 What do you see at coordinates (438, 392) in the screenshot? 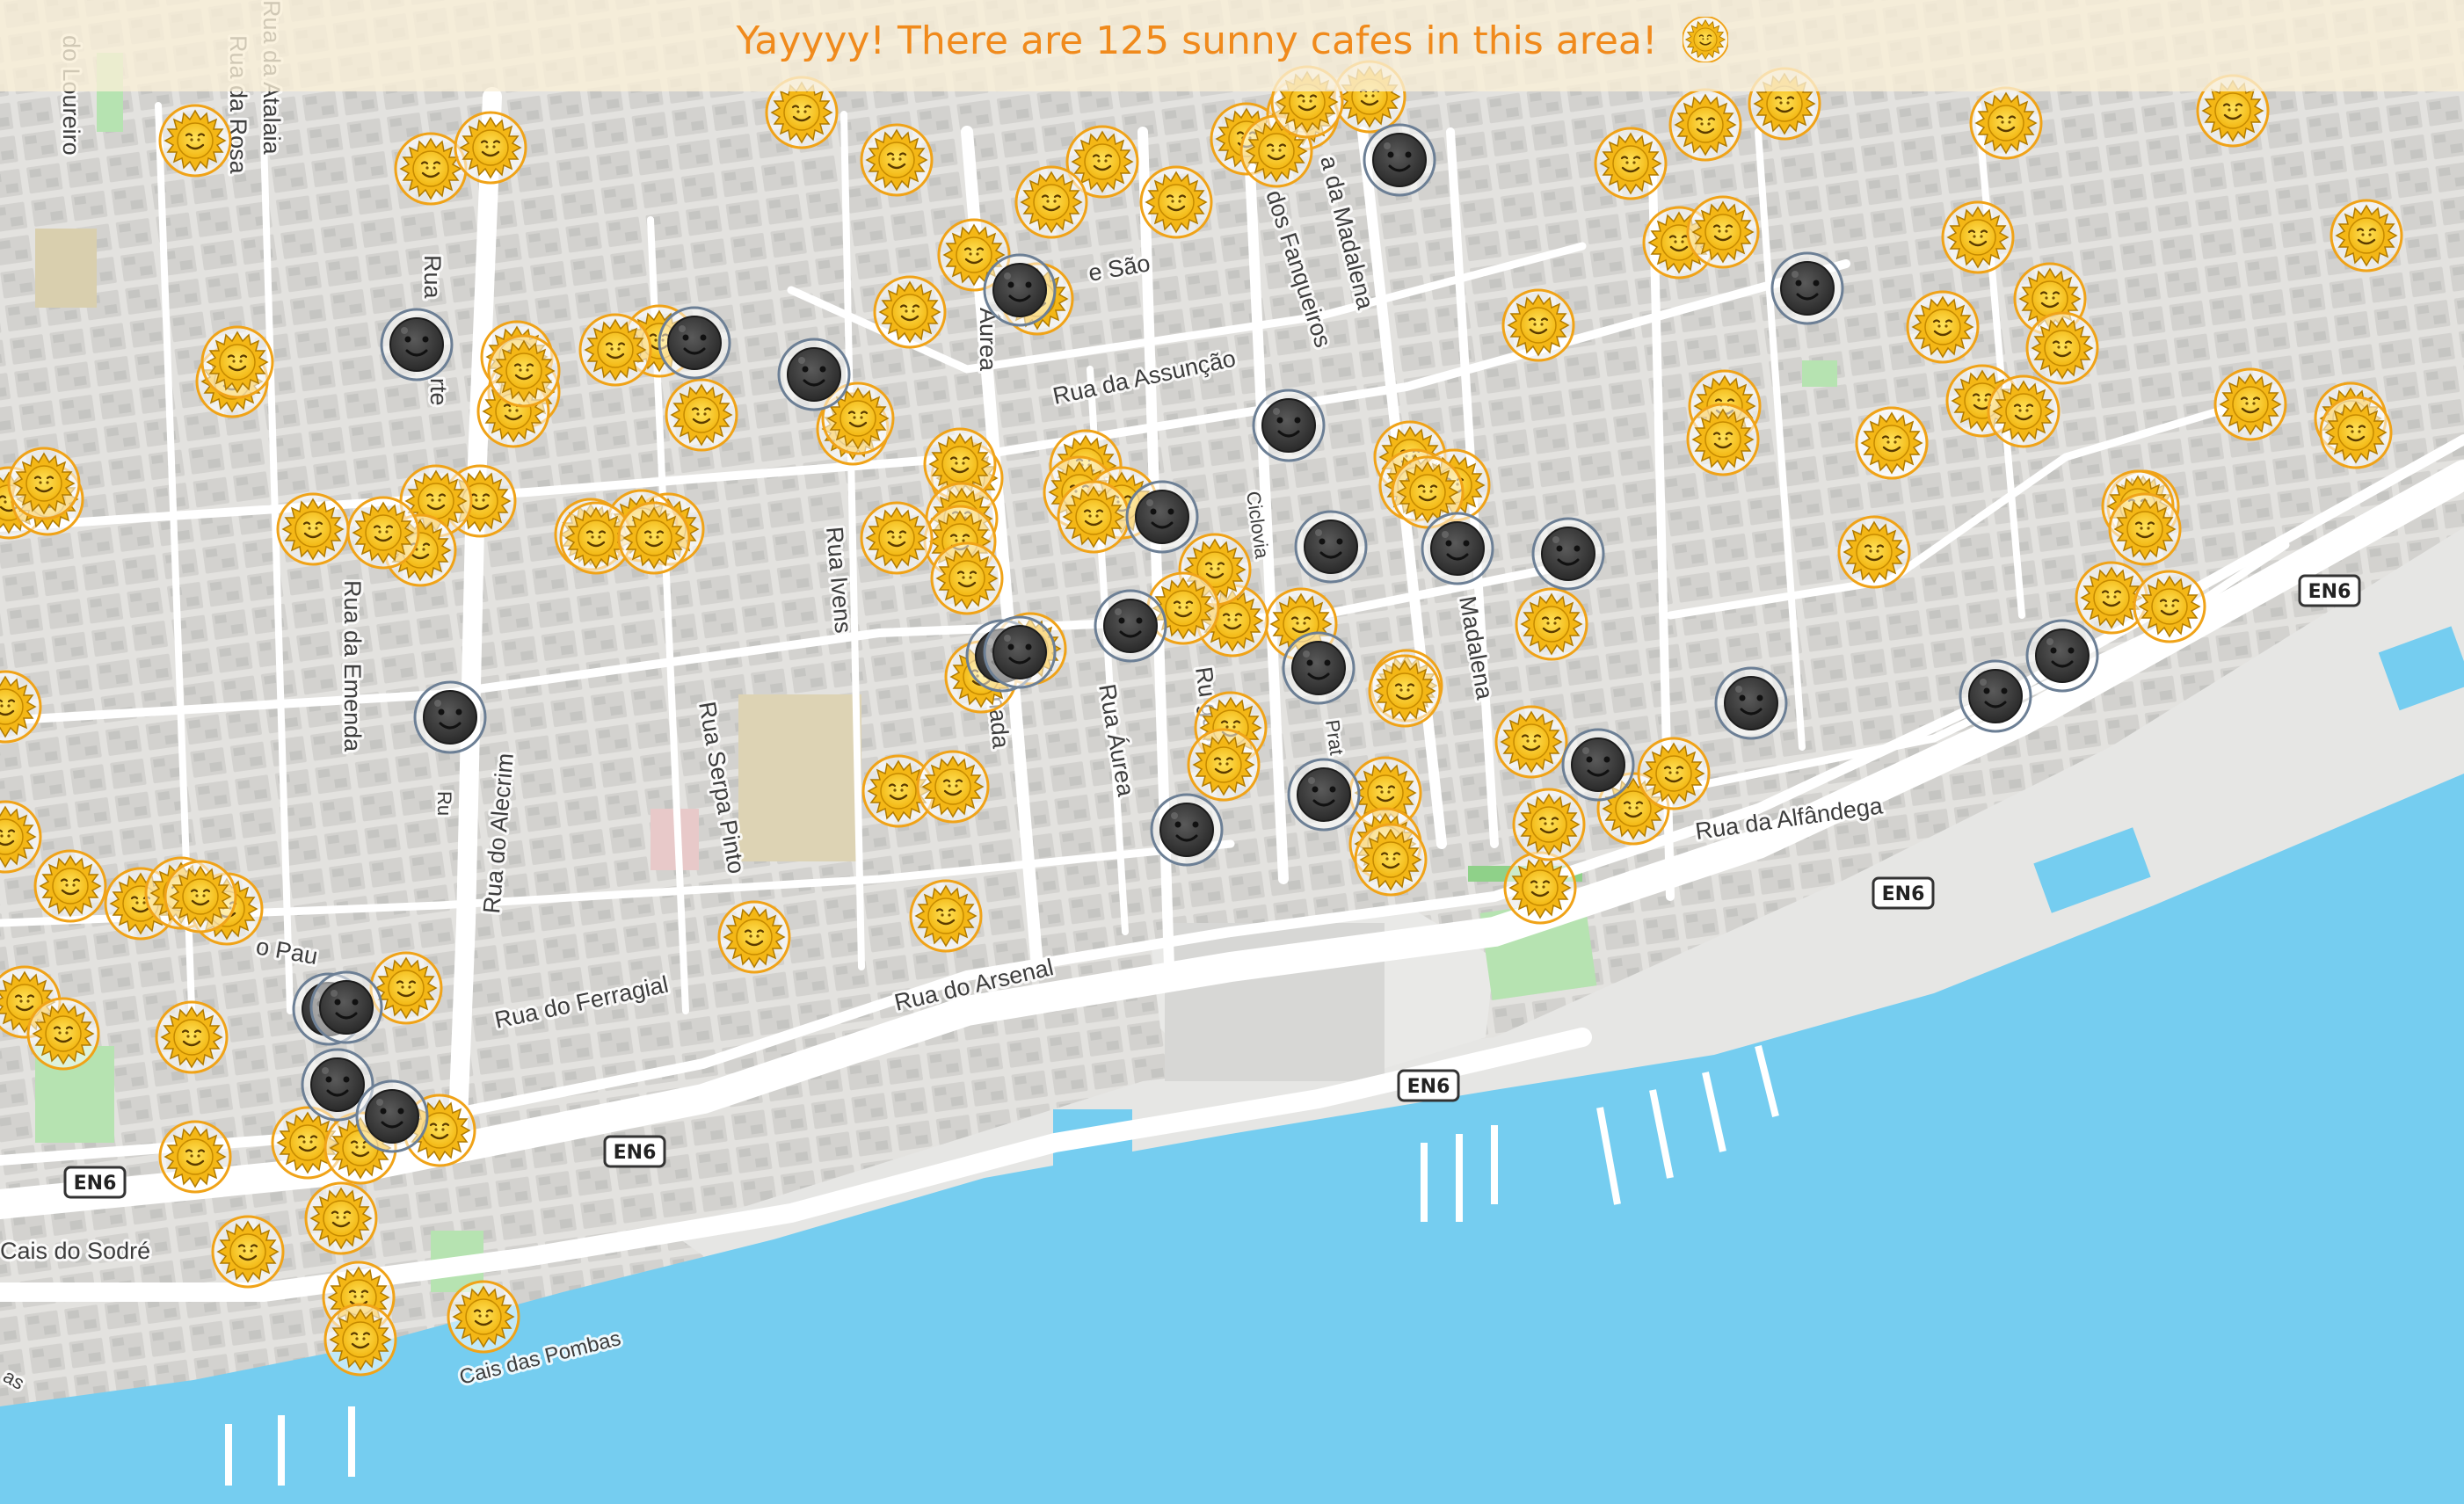
I see `street-label: rte` at bounding box center [438, 392].